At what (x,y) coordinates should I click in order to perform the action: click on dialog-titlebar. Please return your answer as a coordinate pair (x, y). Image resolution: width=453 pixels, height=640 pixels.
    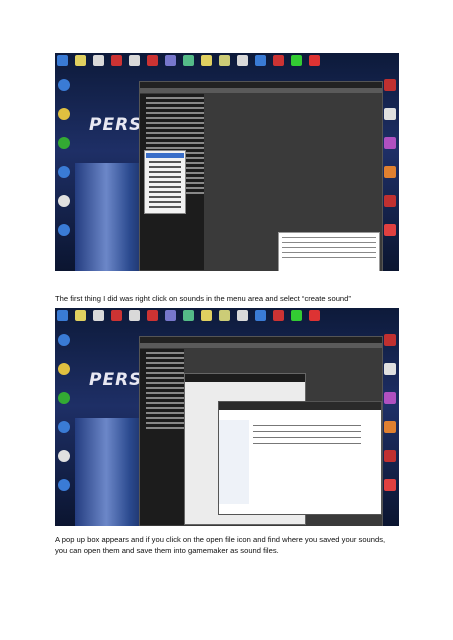
    Looking at the image, I should click on (245, 378).